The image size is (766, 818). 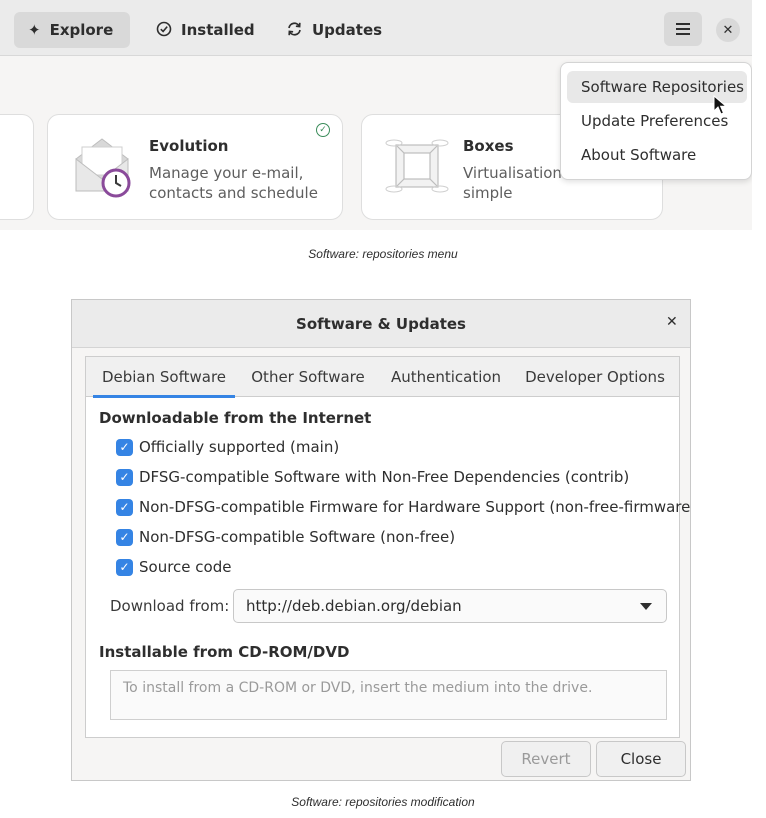 What do you see at coordinates (512, 183) in the screenshot?
I see `app-description: Virtualisation simple` at bounding box center [512, 183].